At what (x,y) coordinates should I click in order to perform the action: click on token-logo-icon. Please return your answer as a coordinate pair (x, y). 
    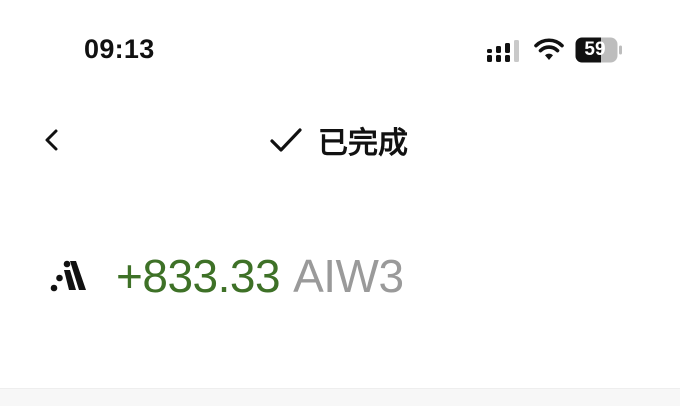
    Looking at the image, I should click on (68, 276).